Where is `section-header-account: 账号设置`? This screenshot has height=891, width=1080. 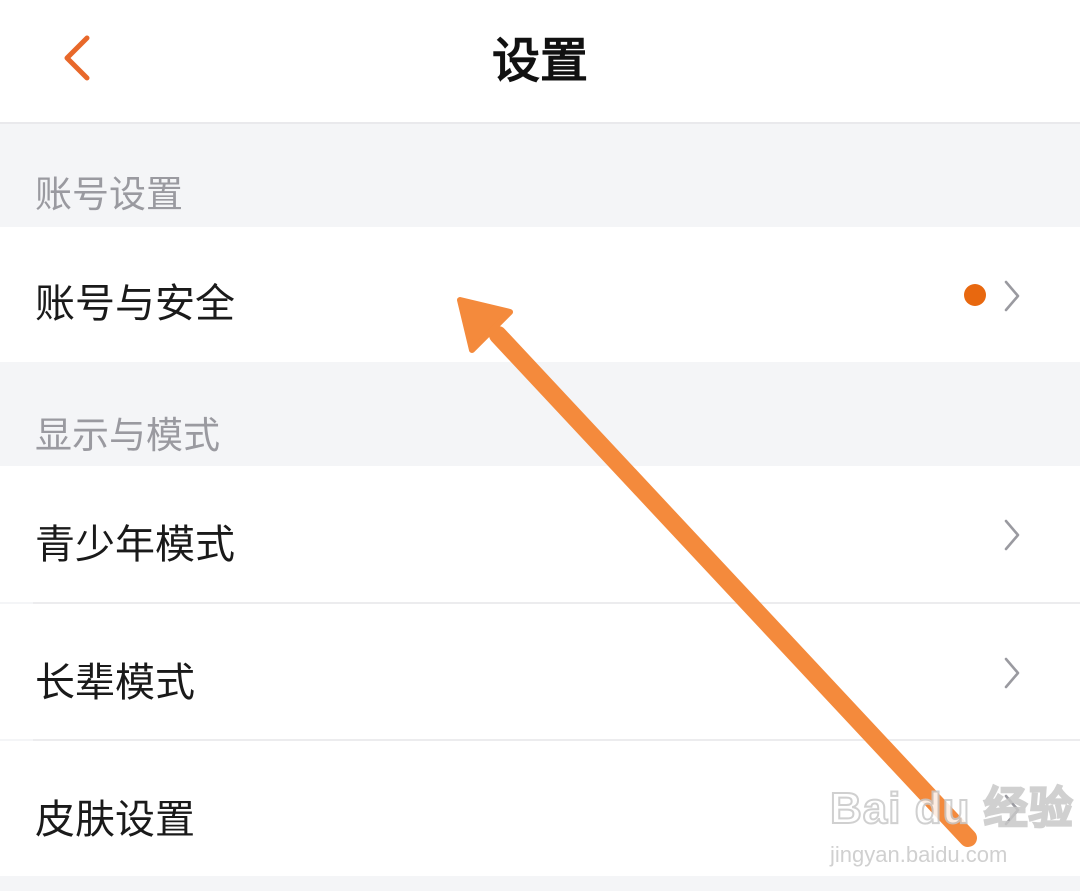
section-header-account: 账号设置 is located at coordinates (540, 175).